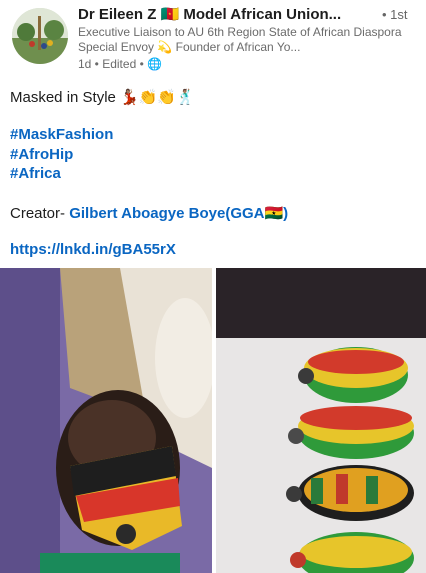 The image size is (426, 573). I want to click on creator-link: Gilbert Aboagye Boye(GGA🇬🇭), so click(178, 213).